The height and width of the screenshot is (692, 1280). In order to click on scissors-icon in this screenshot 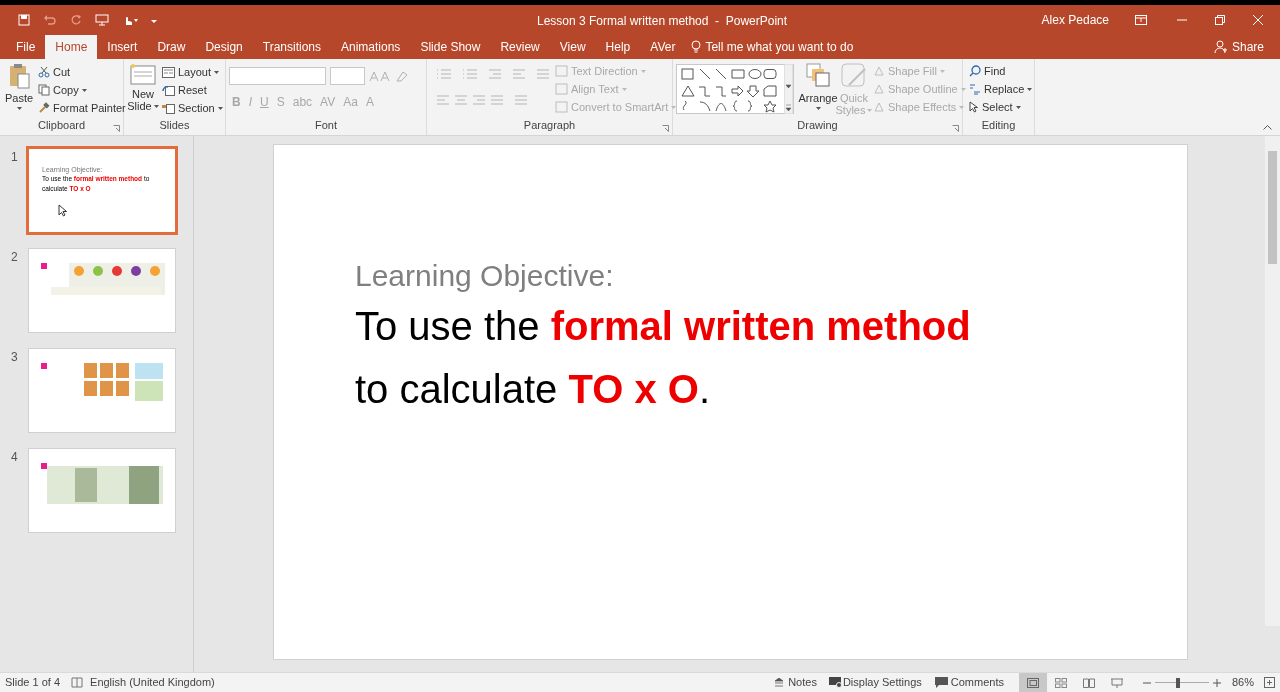, I will do `click(44, 72)`.